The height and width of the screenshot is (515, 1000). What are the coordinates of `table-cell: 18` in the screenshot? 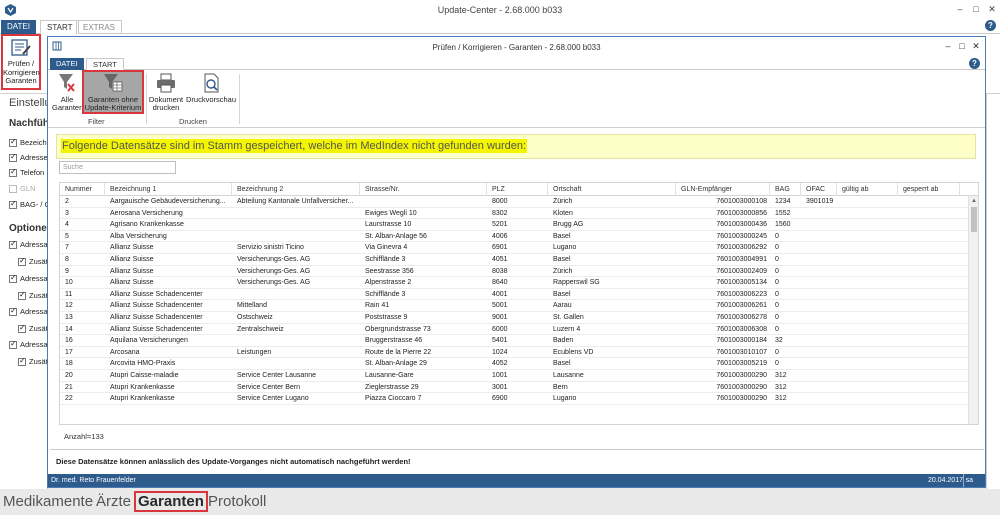 It's located at (69, 364).